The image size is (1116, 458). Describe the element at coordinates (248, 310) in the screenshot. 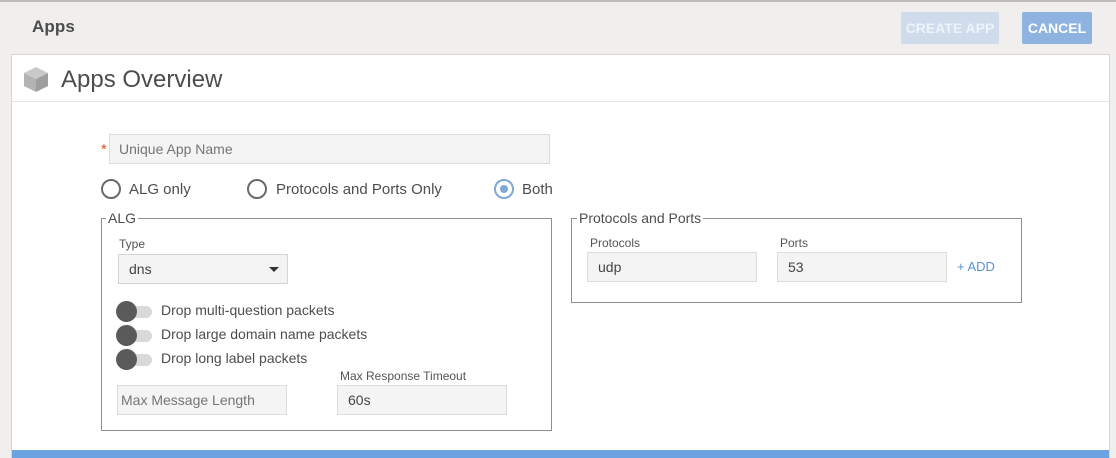

I see `toggle-multi-question-label: Drop multi-question packets` at that location.